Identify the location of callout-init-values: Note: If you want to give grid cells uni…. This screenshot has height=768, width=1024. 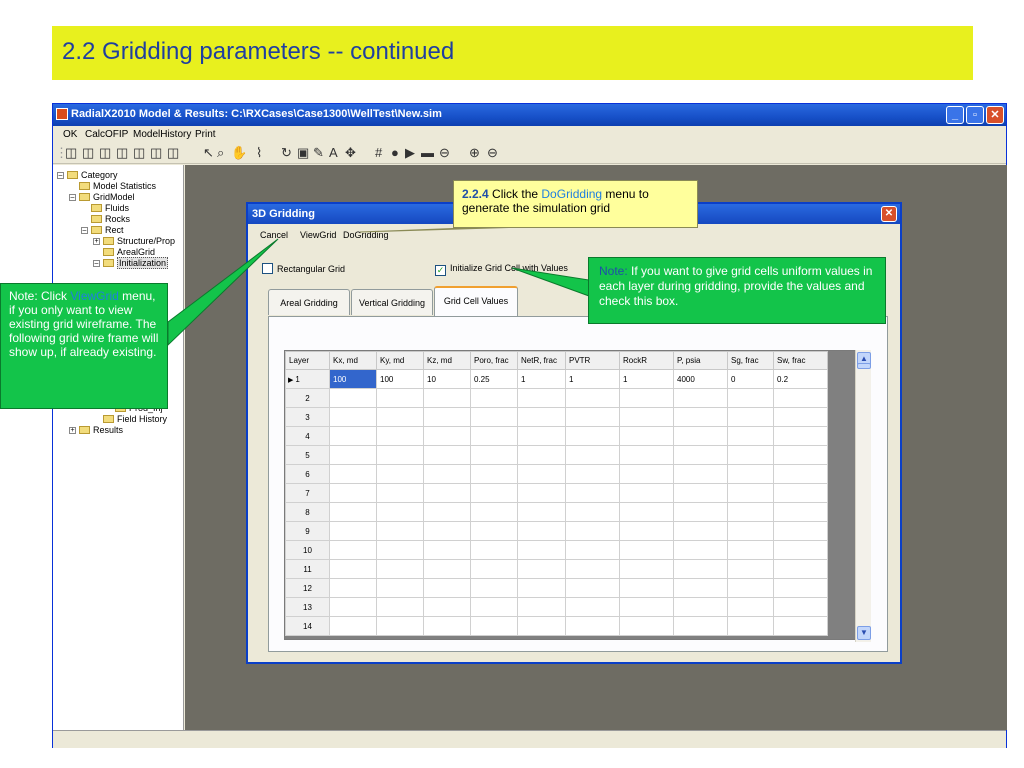
(737, 290).